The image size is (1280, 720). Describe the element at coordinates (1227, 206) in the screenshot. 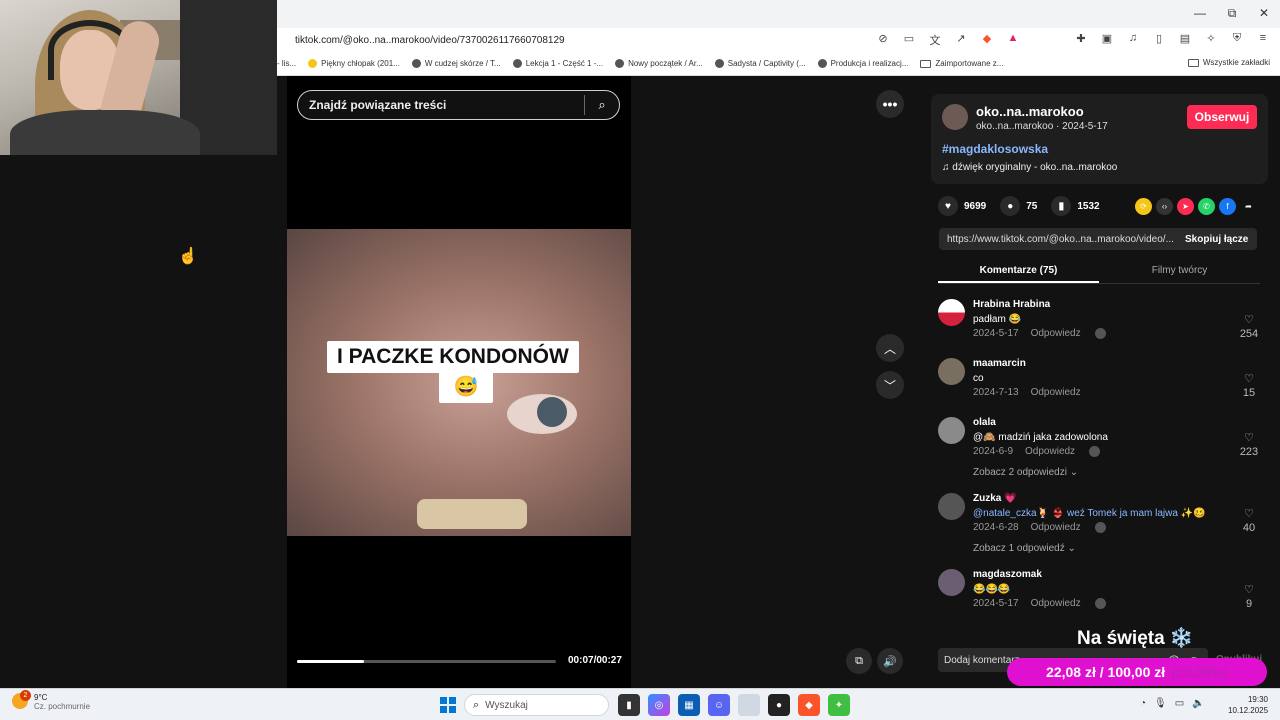

I see `facebook-icon: f` at that location.